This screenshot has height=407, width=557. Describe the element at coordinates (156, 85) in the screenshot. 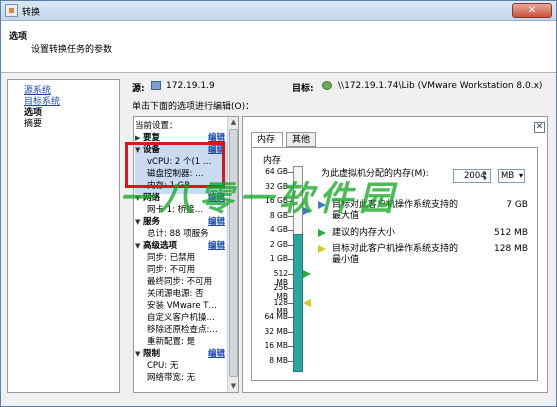

I see `computer-icon` at that location.